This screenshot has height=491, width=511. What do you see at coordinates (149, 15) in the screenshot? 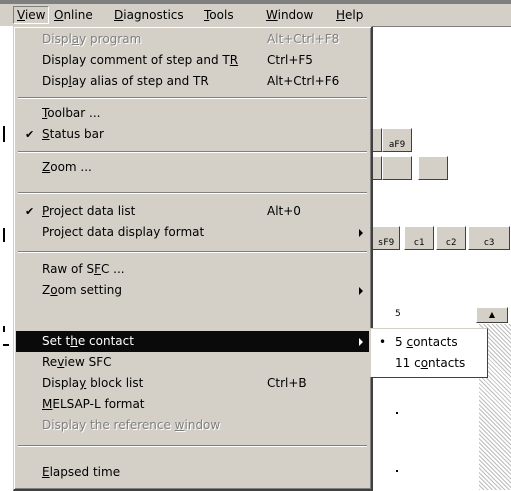
I see `menu-diagnostics: Diagnostics` at bounding box center [149, 15].